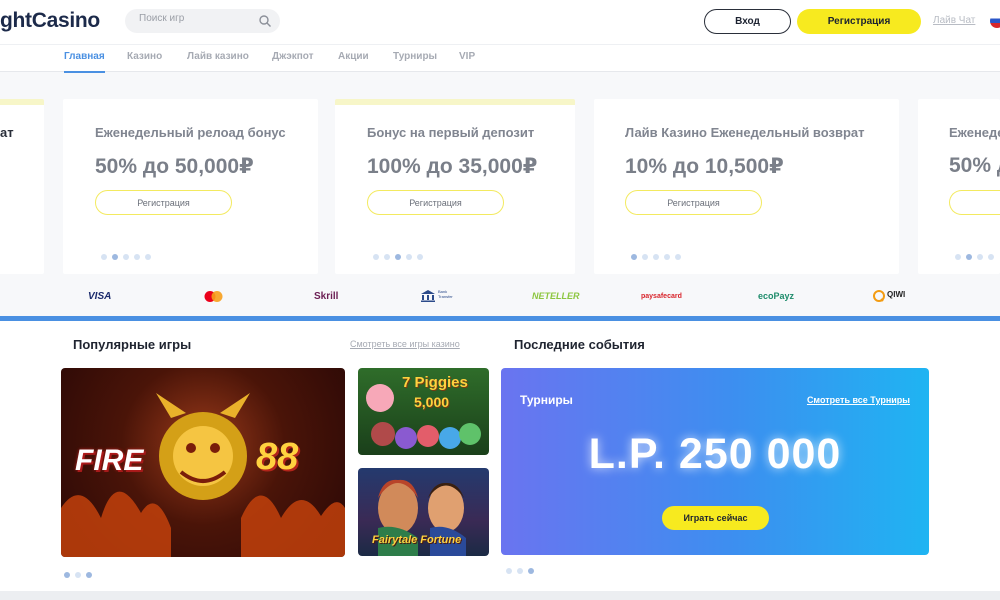 Image resolution: width=1000 pixels, height=600 pixels. What do you see at coordinates (451, 132) in the screenshot?
I see `promo-title: Бонус на первый депозит` at bounding box center [451, 132].